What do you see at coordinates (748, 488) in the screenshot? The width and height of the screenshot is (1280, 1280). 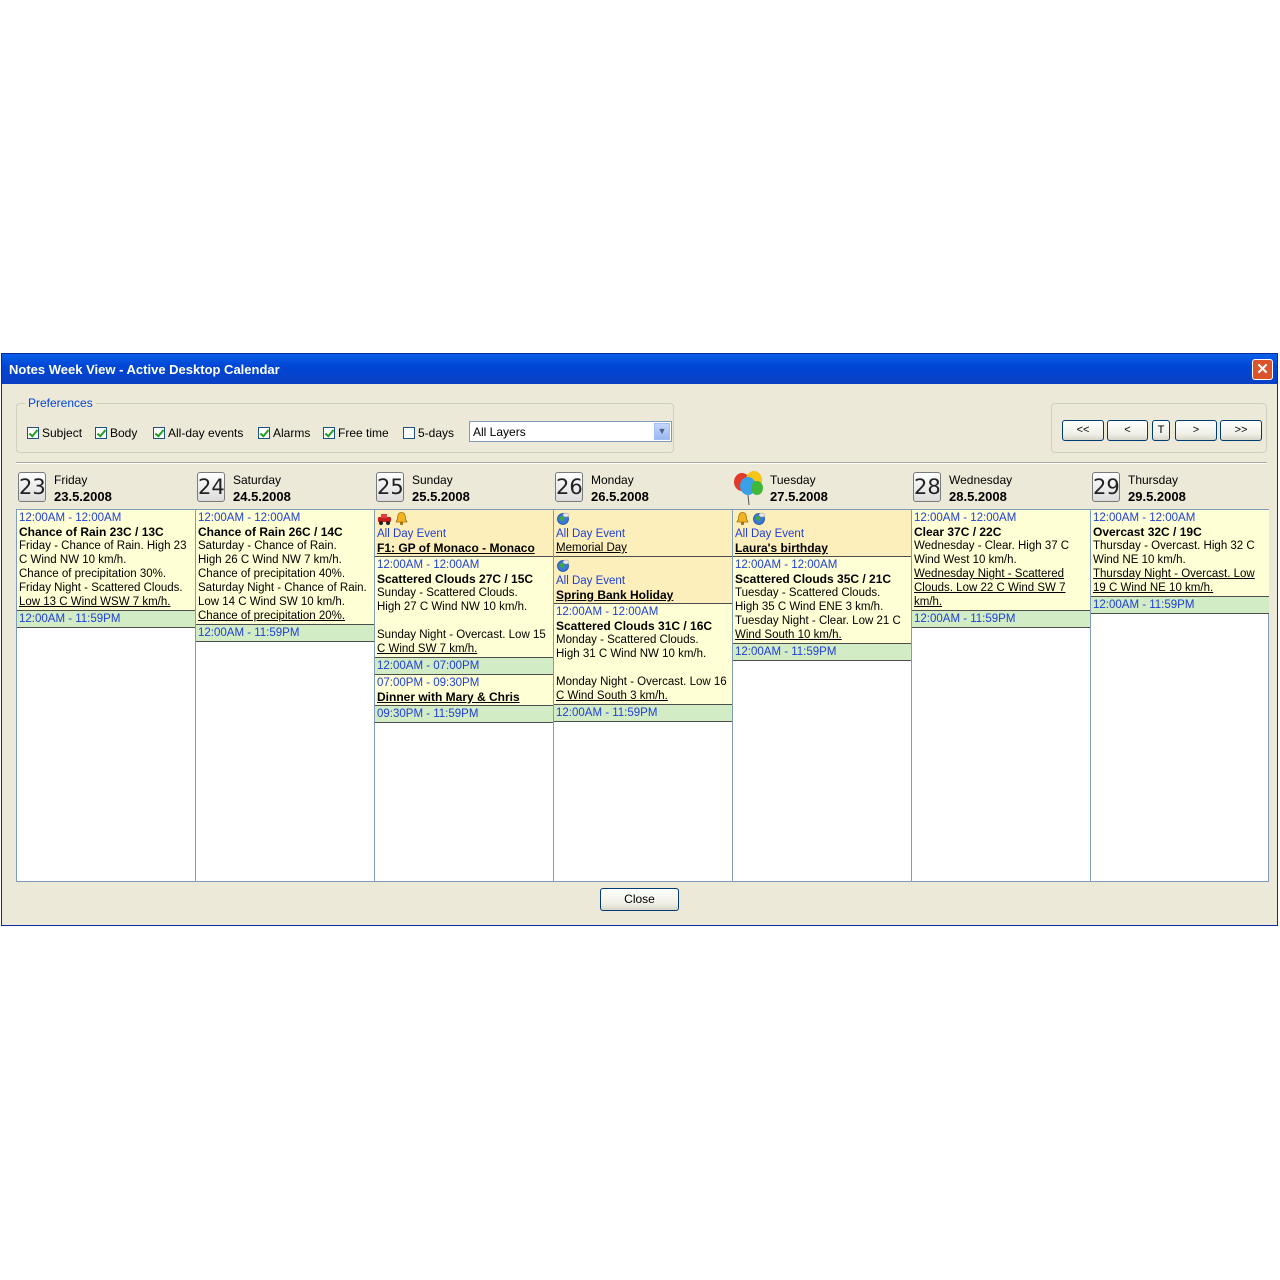 I see `balloon-icon` at bounding box center [748, 488].